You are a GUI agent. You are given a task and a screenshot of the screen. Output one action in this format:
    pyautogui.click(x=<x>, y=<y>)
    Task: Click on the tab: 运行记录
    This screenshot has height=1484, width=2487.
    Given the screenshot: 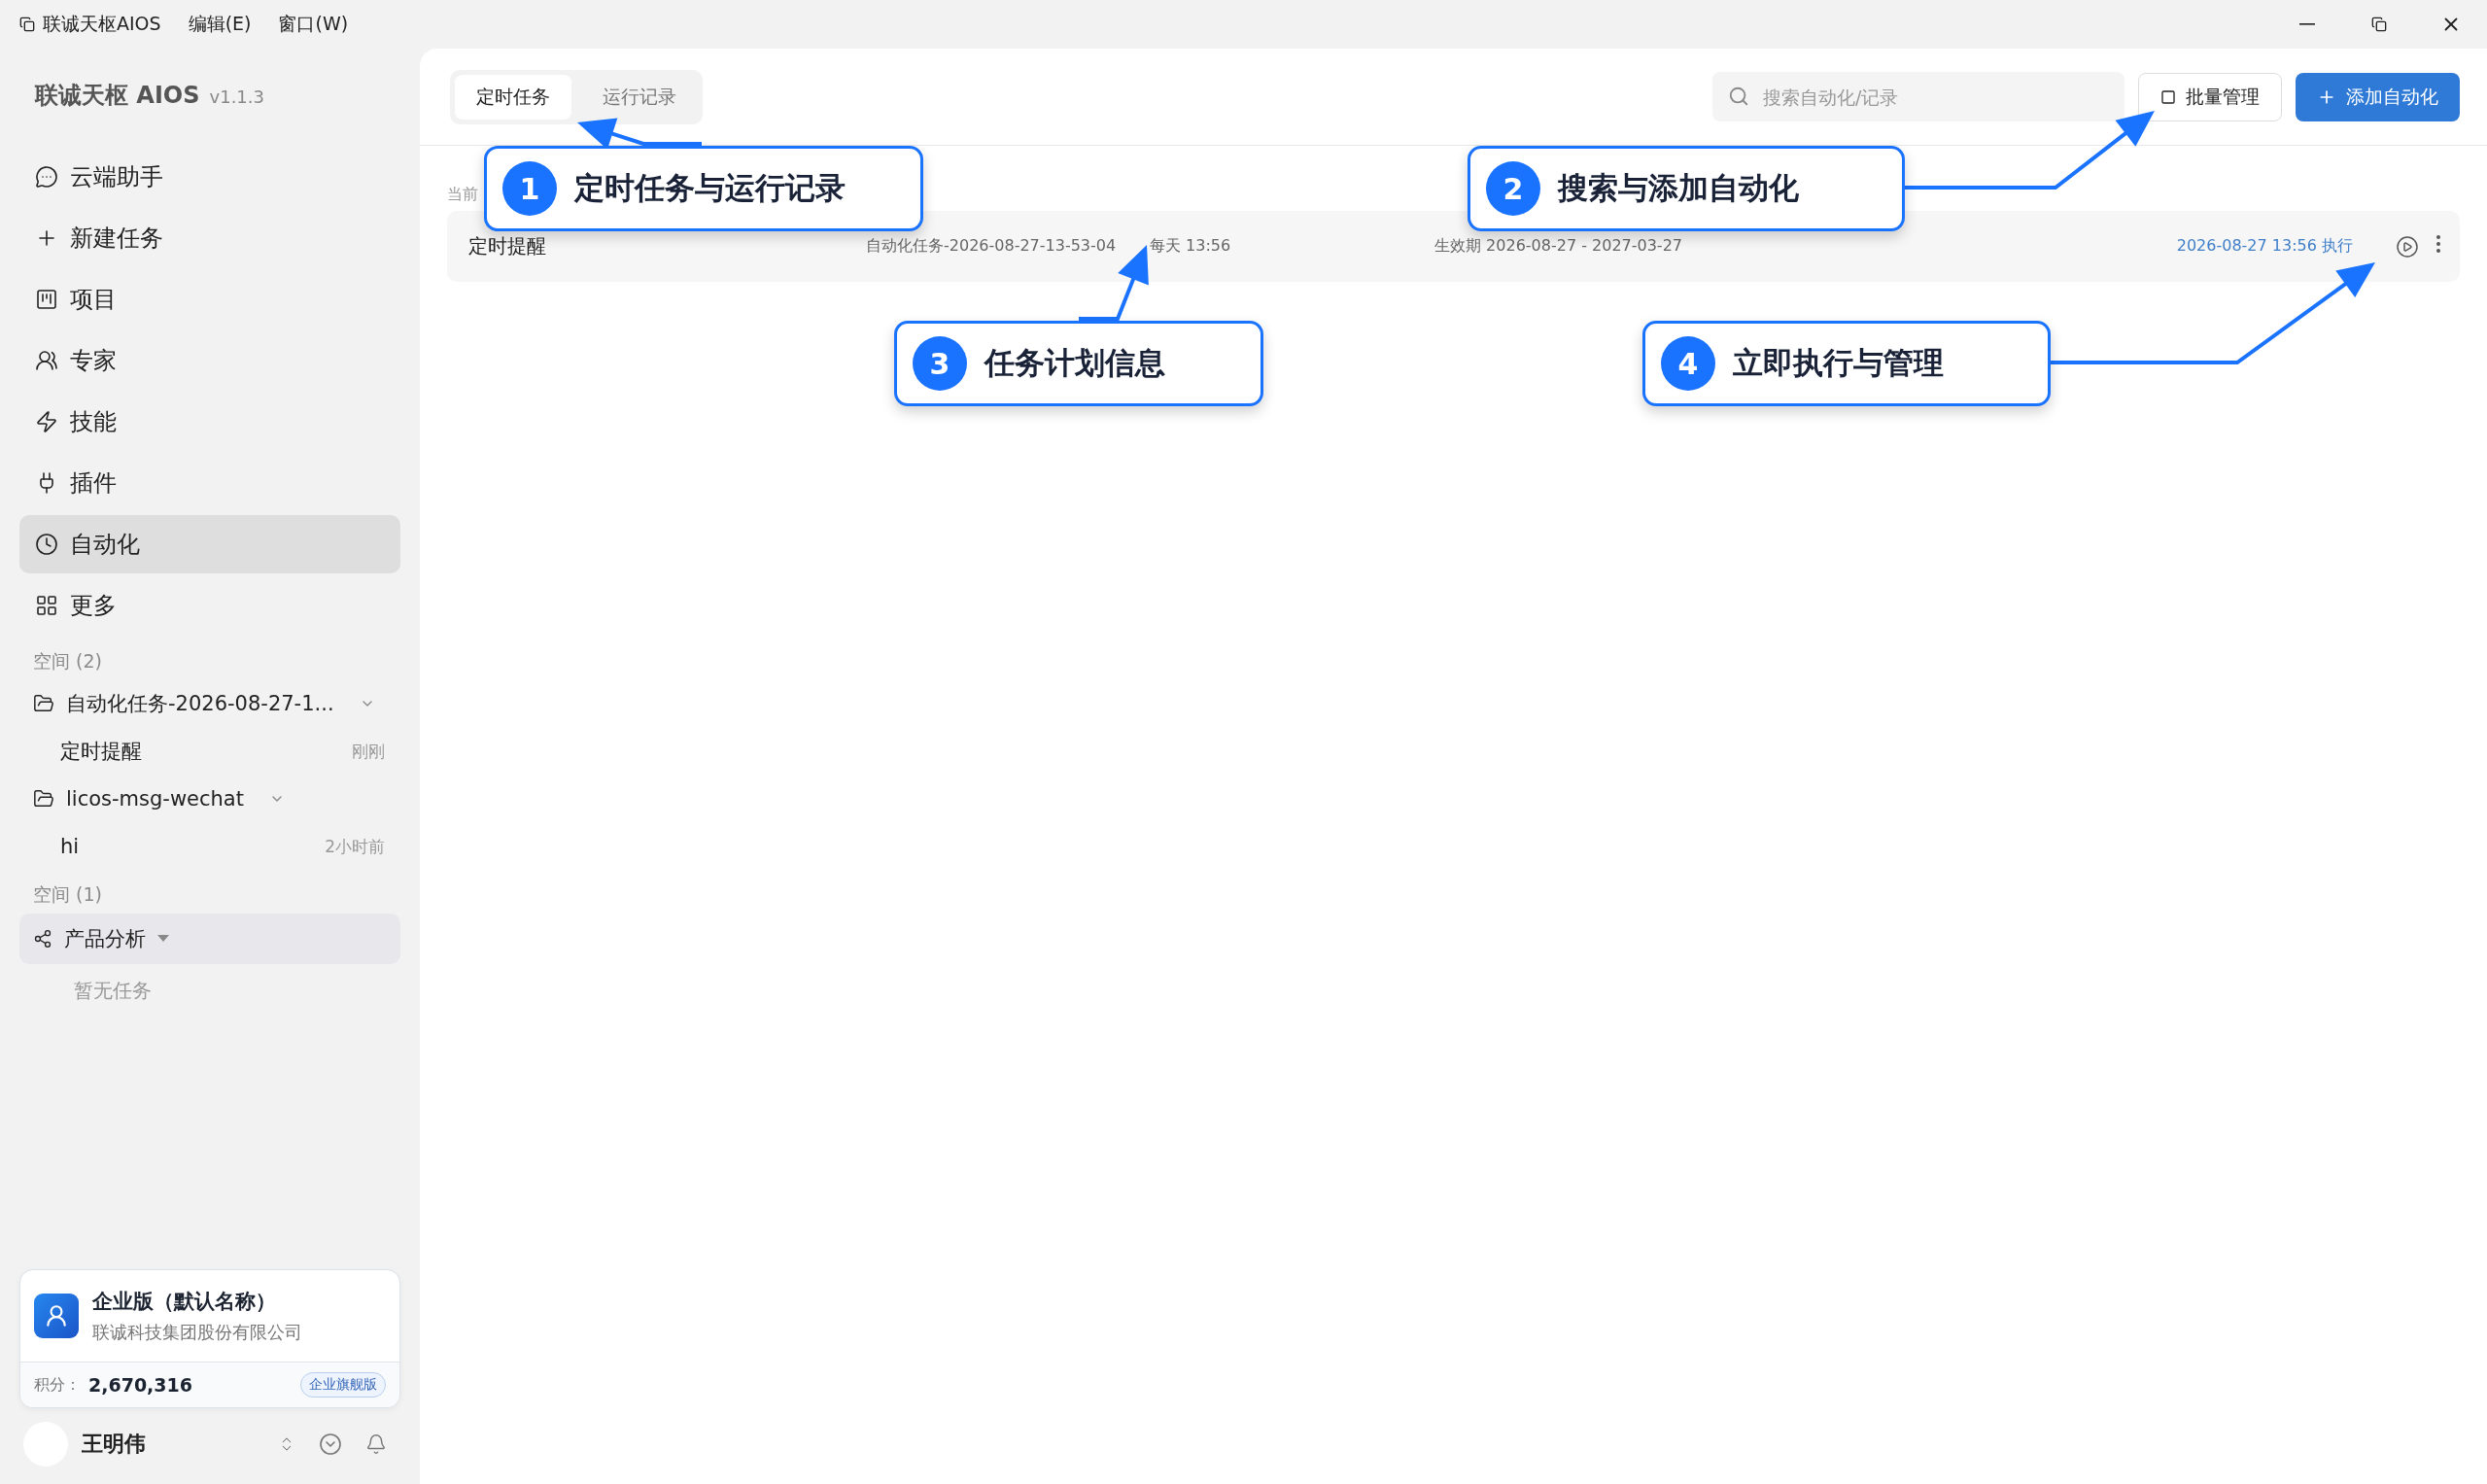 What is the action you would take?
    pyautogui.click(x=640, y=97)
    